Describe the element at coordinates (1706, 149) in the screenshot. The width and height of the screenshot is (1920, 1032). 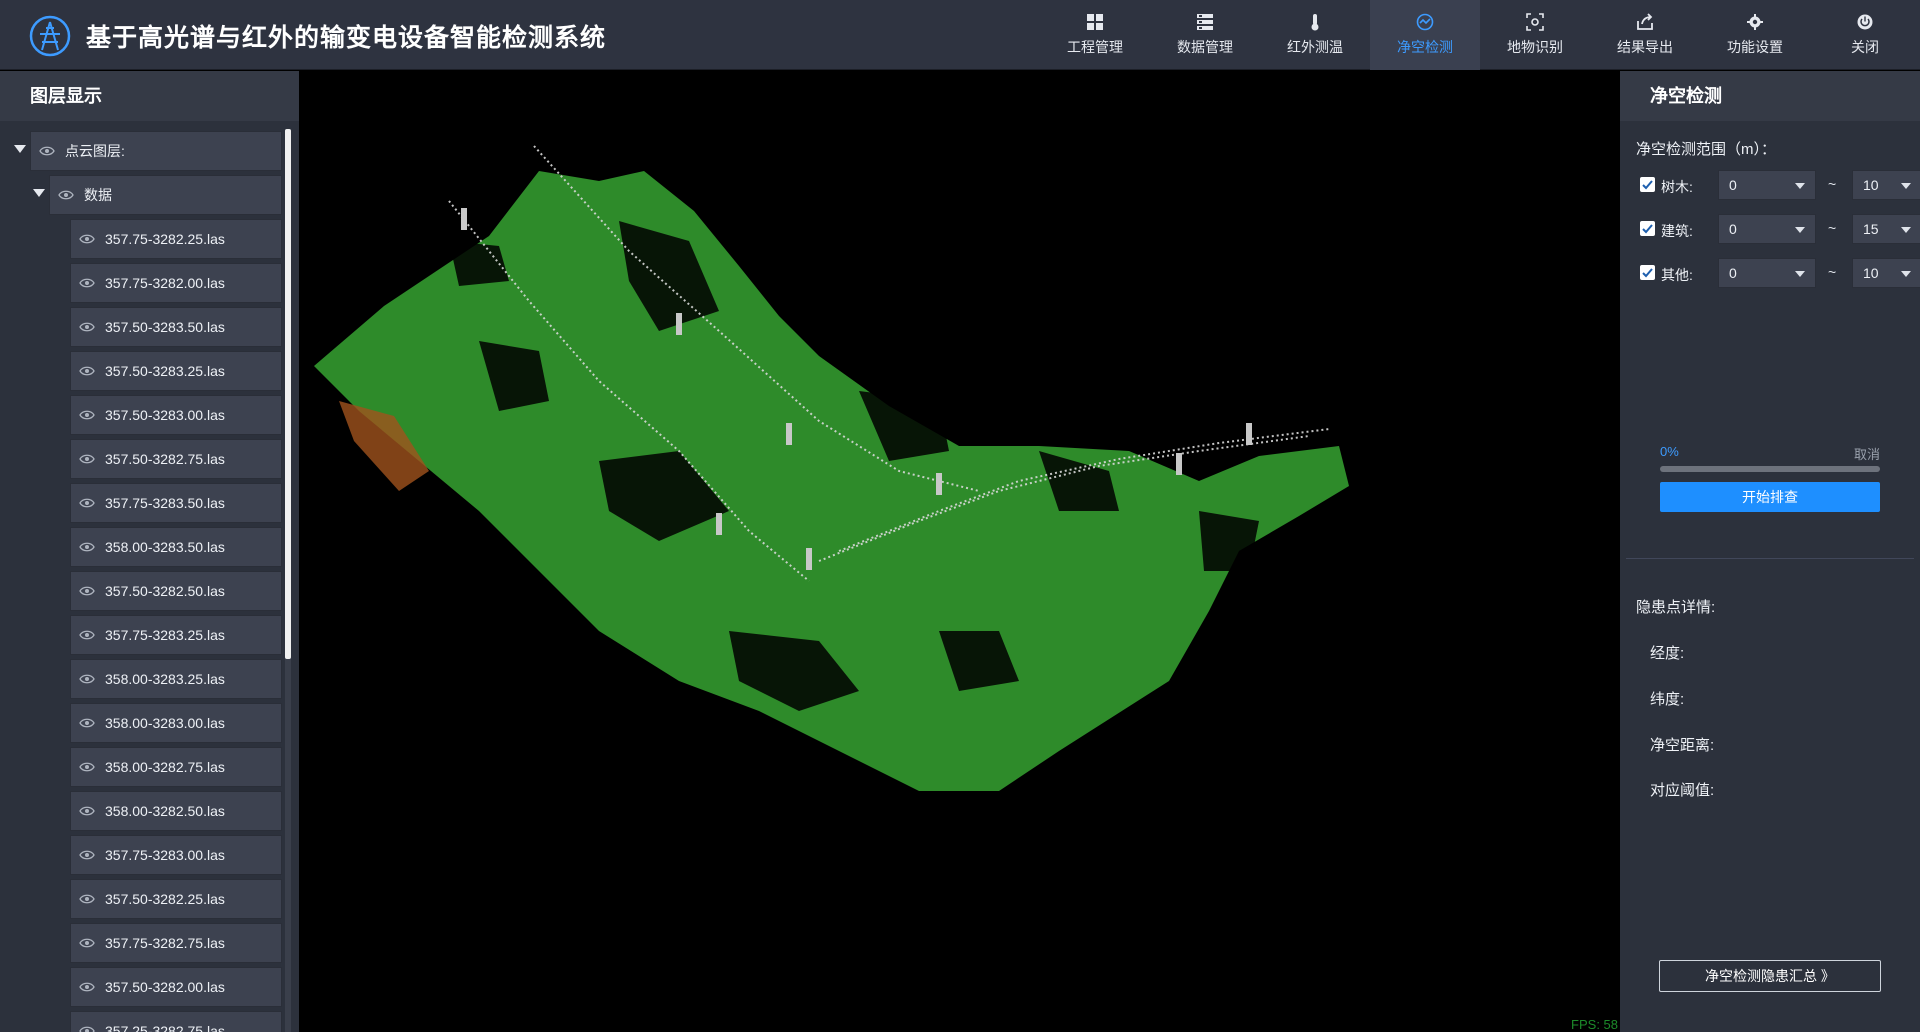
I see `clearance-range-label: 净空检测范围（m）：` at that location.